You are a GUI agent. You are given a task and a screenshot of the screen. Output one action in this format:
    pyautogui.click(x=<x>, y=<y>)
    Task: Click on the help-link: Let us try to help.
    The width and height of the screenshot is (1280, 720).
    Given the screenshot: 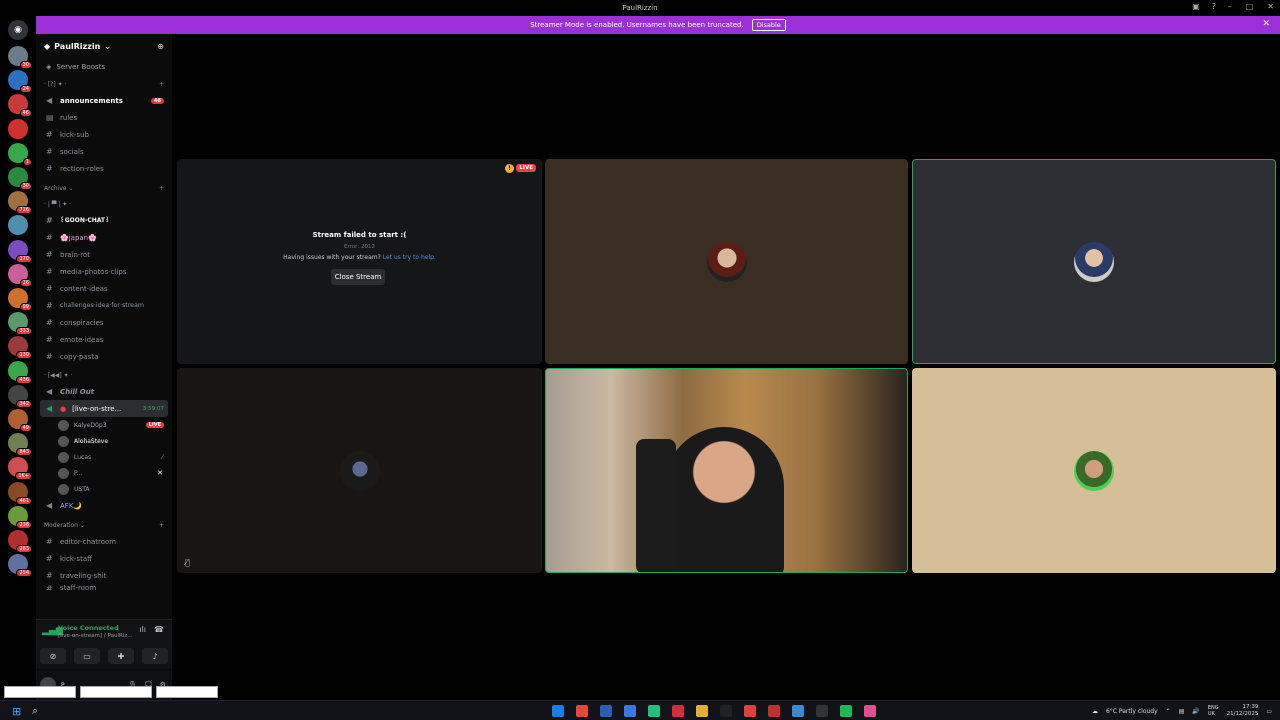 What is the action you would take?
    pyautogui.click(x=409, y=257)
    